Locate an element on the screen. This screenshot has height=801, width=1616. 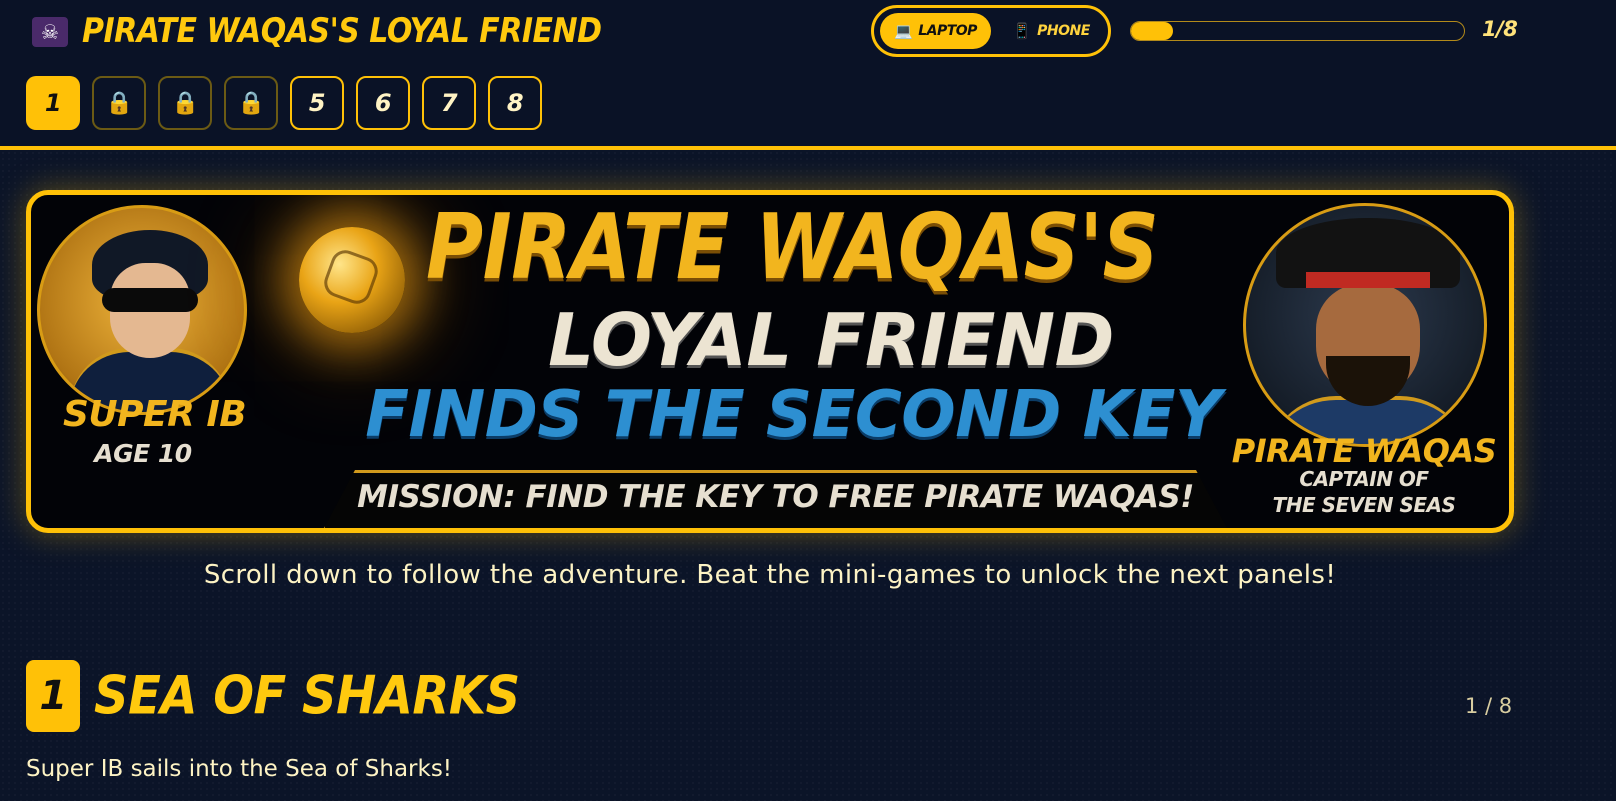
laptop-view-button: 💻 LAPTOP is located at coordinates (935, 31).